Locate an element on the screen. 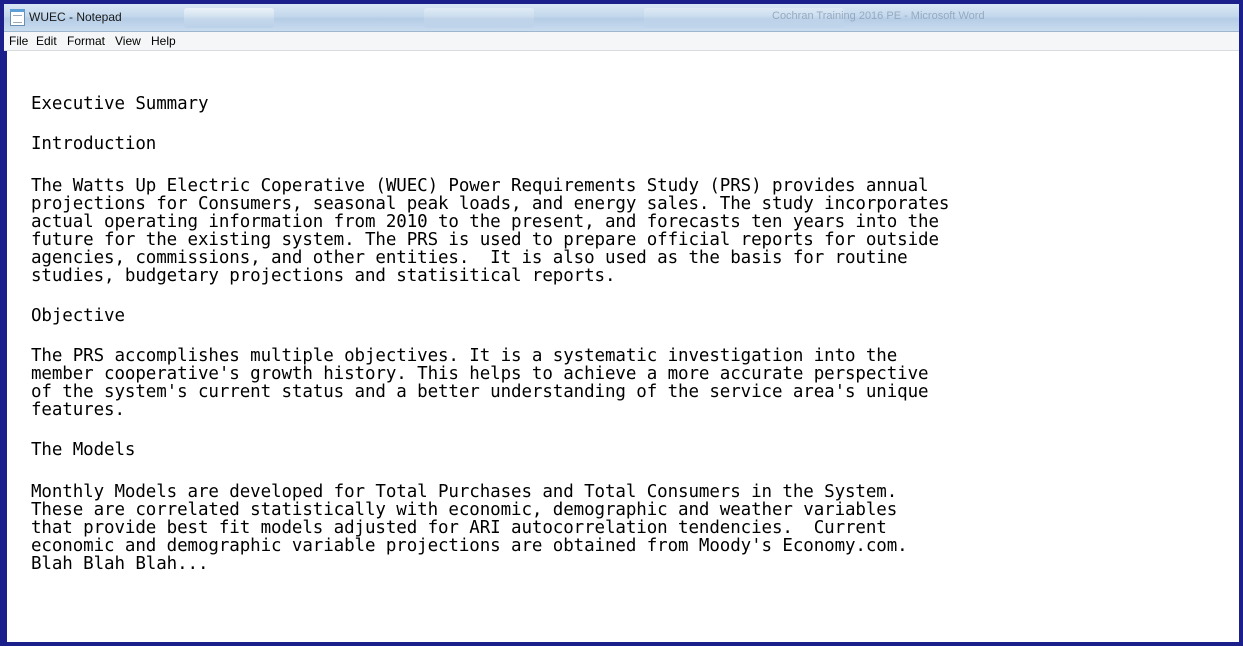  text-line: features. is located at coordinates (78, 410).